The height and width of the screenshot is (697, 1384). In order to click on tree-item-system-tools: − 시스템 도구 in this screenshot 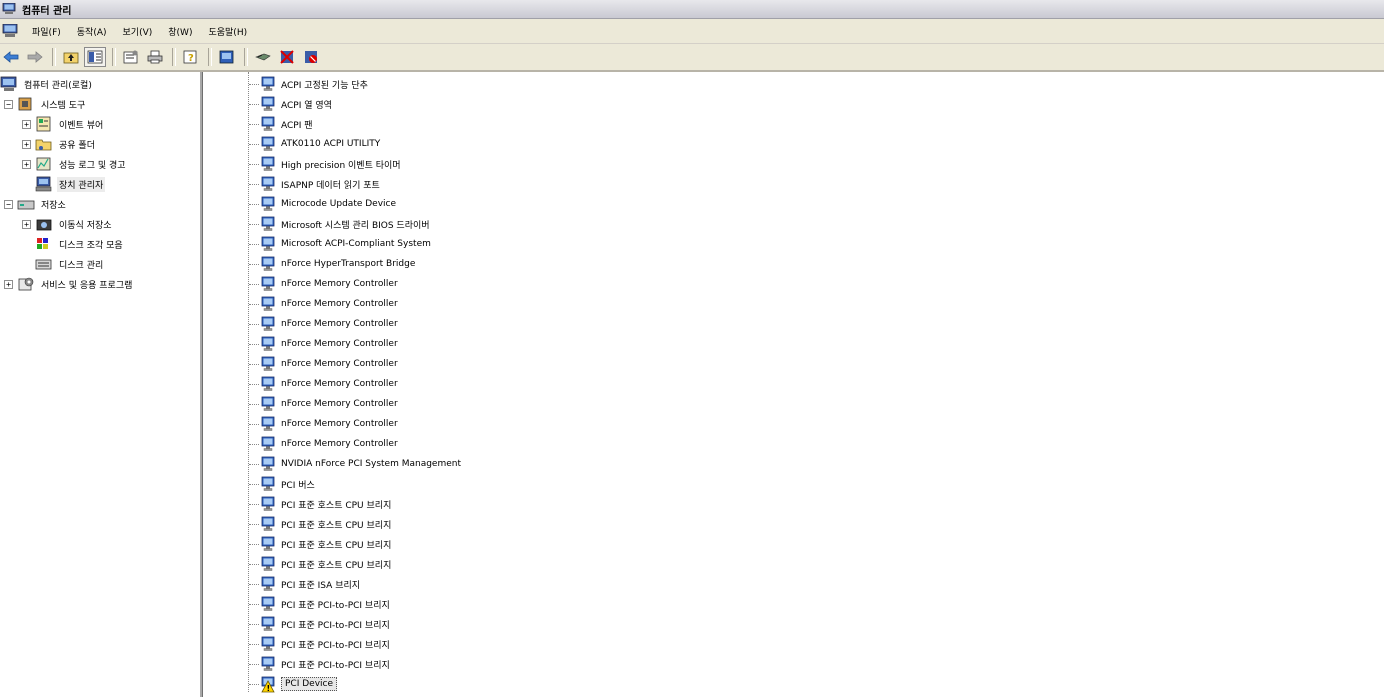, I will do `click(45, 104)`.